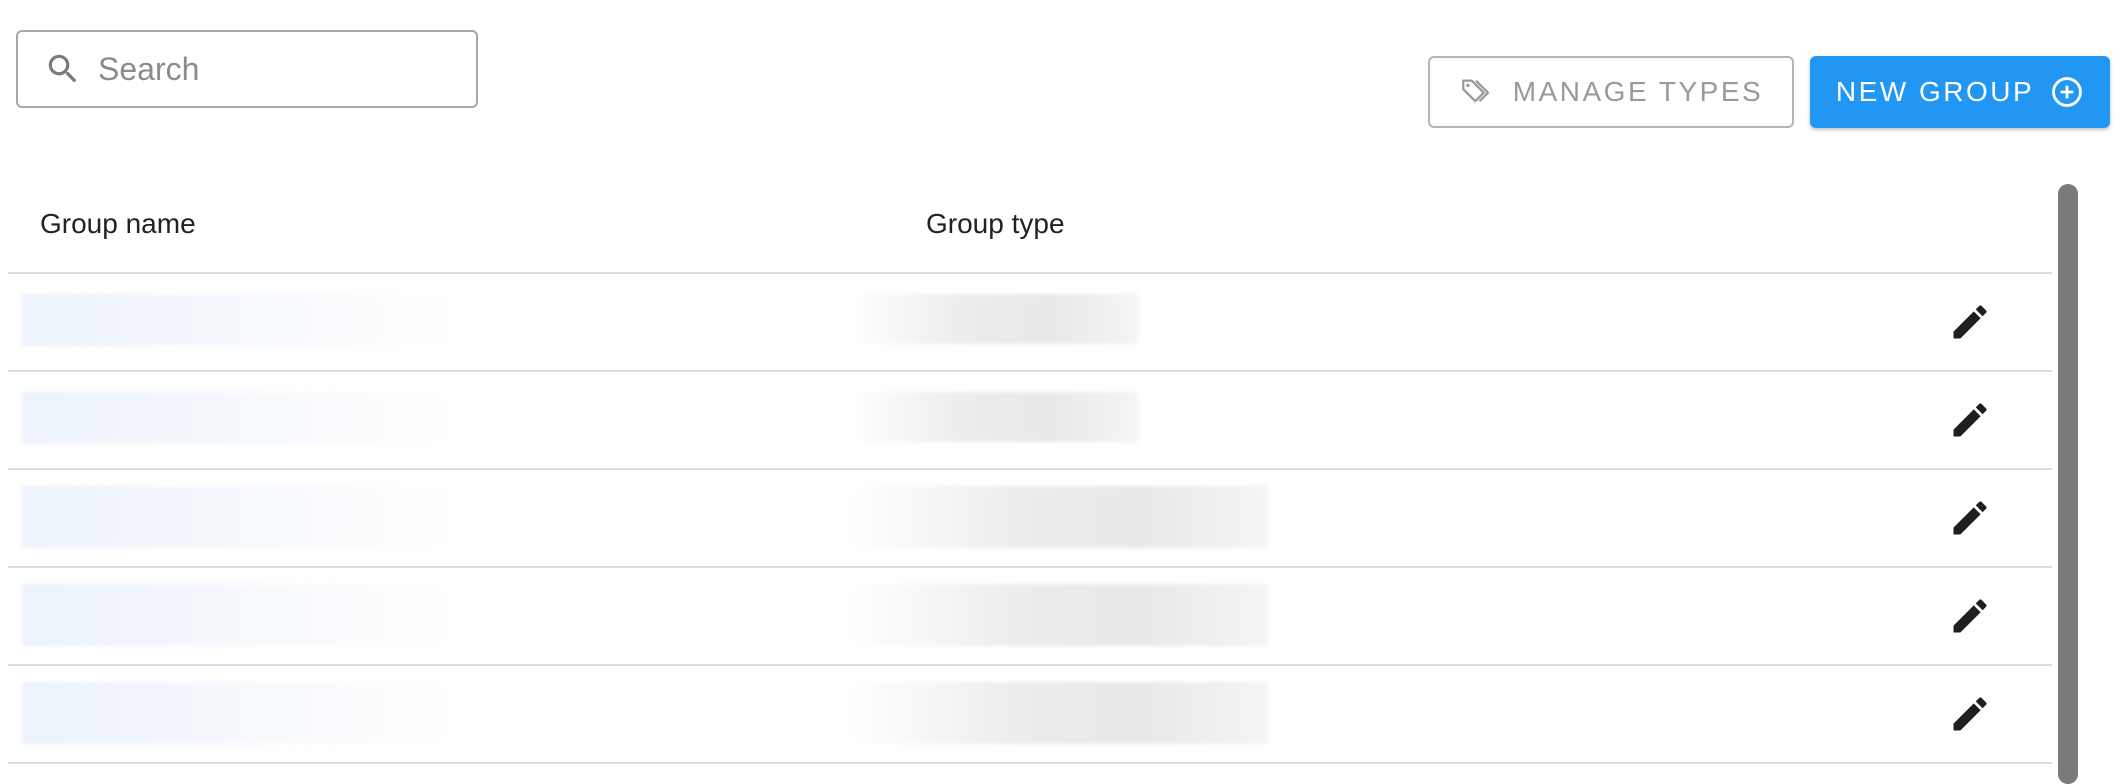 Image resolution: width=2124 pixels, height=784 pixels. I want to click on new-group-label: NEW GROUP, so click(1935, 91).